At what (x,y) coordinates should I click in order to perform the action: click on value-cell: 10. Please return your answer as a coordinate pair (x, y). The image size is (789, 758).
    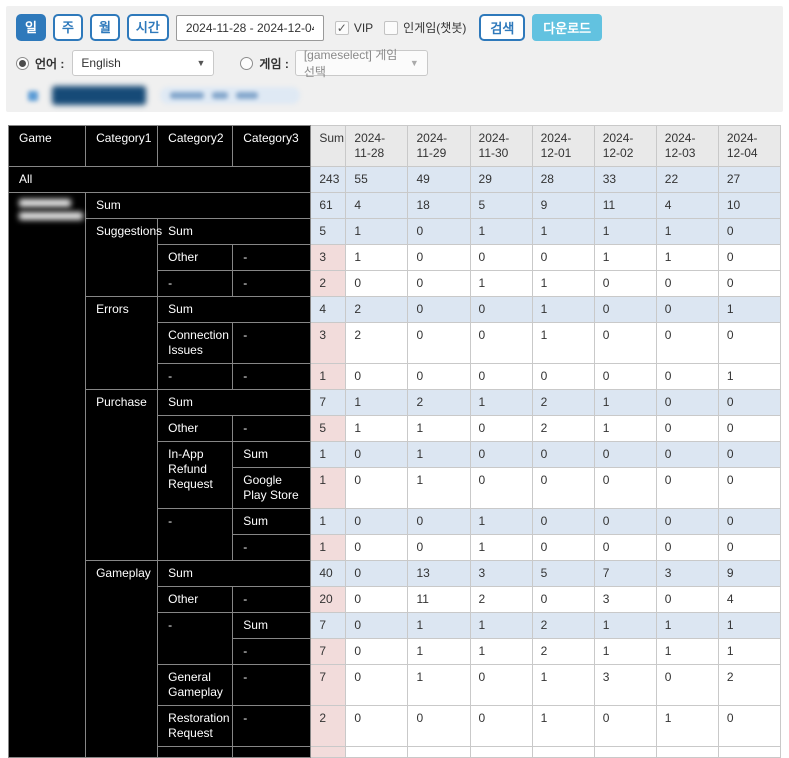
    Looking at the image, I should click on (749, 205).